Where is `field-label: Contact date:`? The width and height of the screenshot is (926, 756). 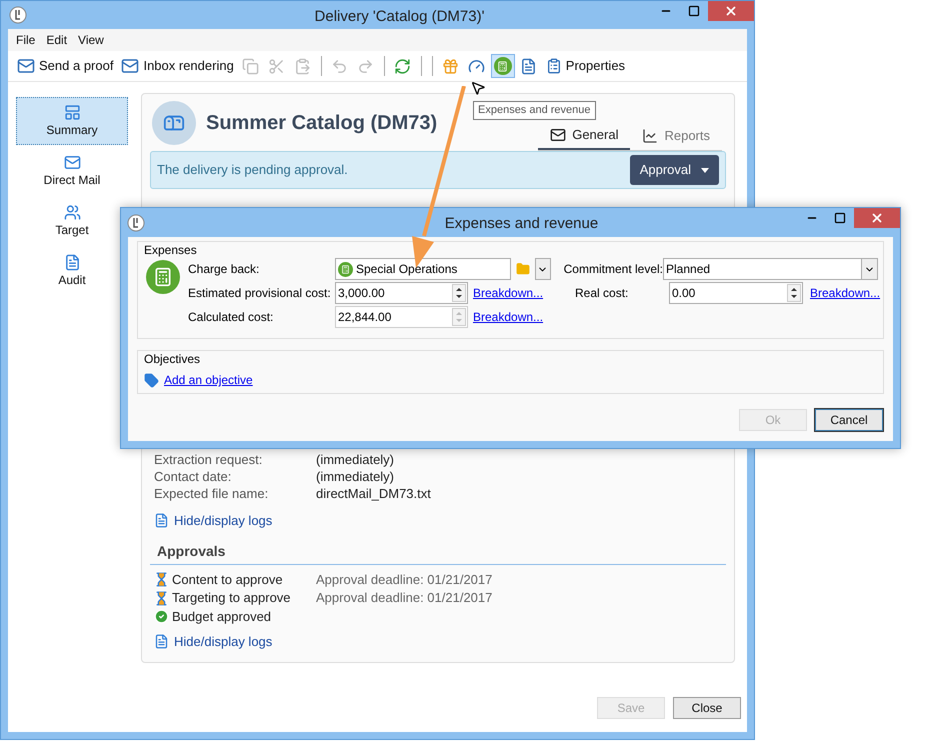
field-label: Contact date: is located at coordinates (193, 476).